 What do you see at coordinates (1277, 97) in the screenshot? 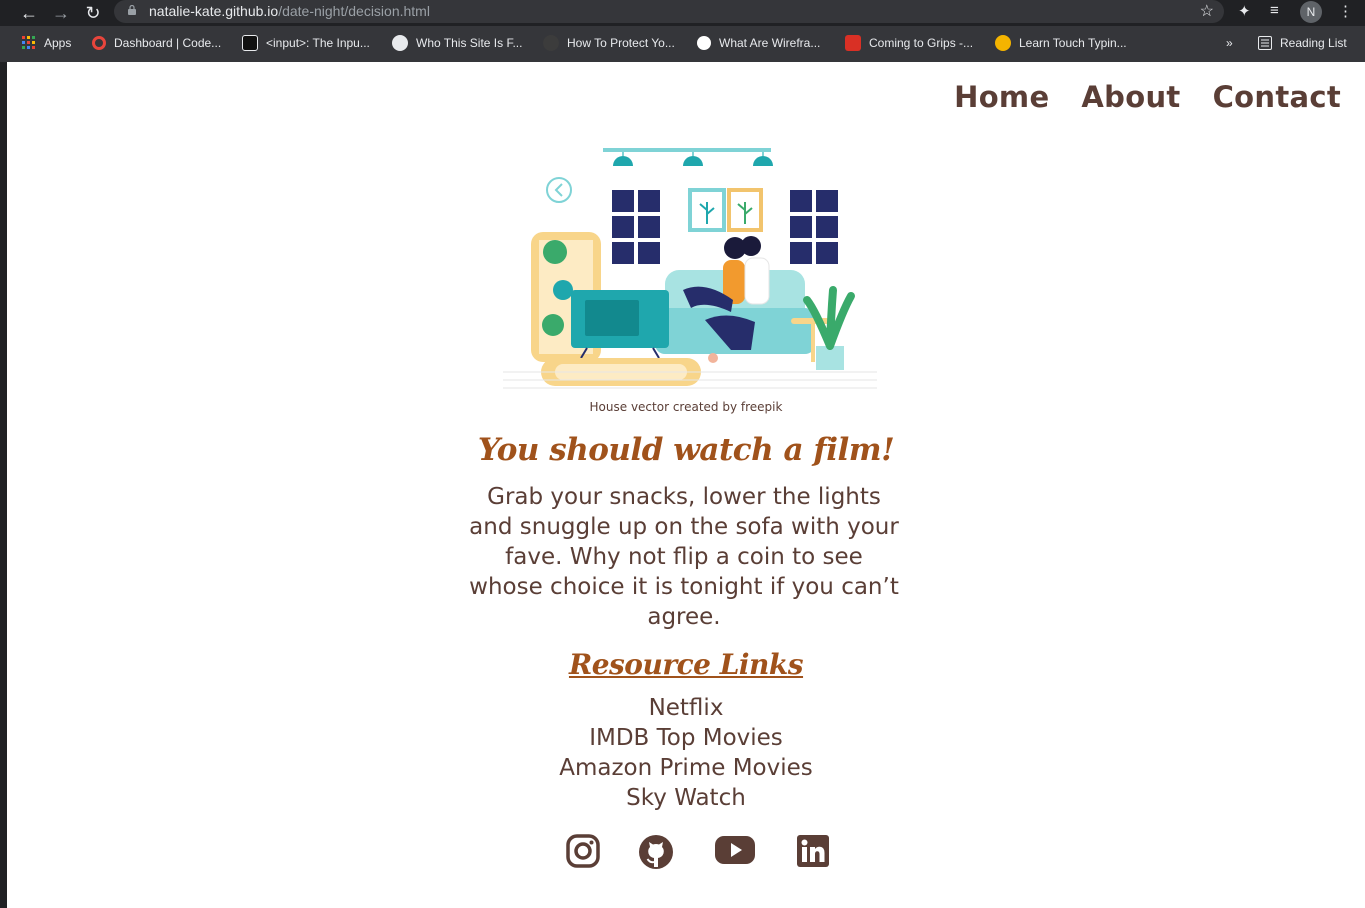
I see `nav-contact-link: Contact` at bounding box center [1277, 97].